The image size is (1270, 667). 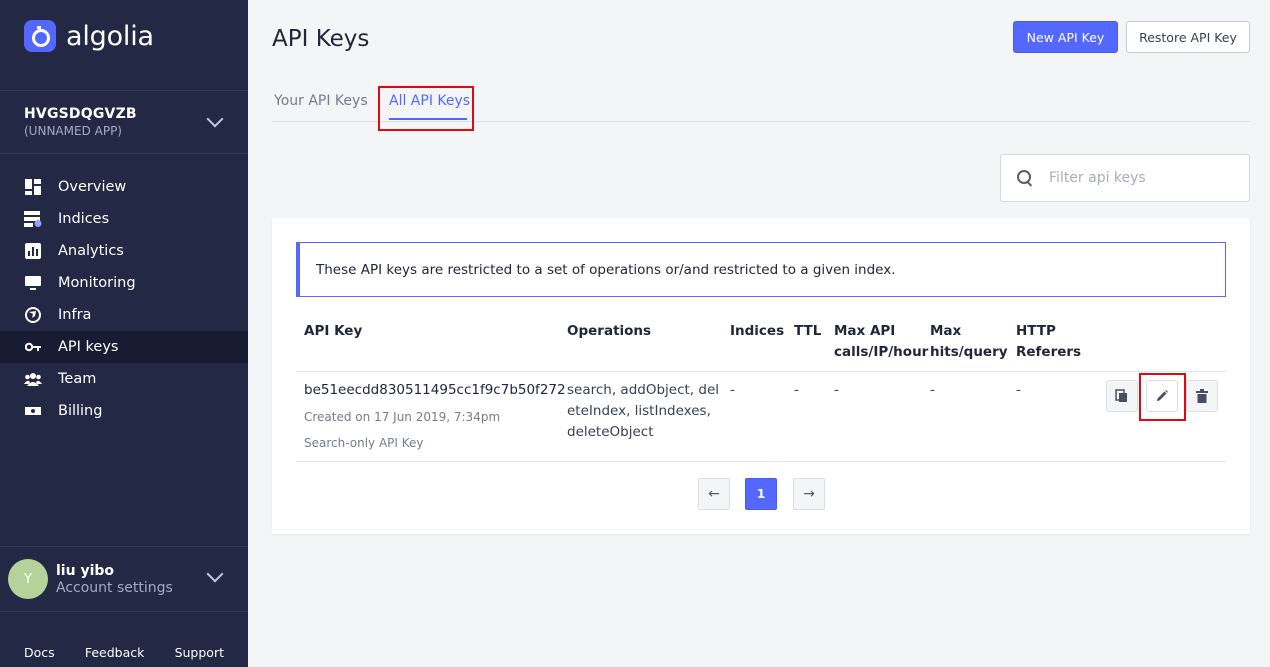 I want to click on algolia-logo-icon, so click(x=40, y=36).